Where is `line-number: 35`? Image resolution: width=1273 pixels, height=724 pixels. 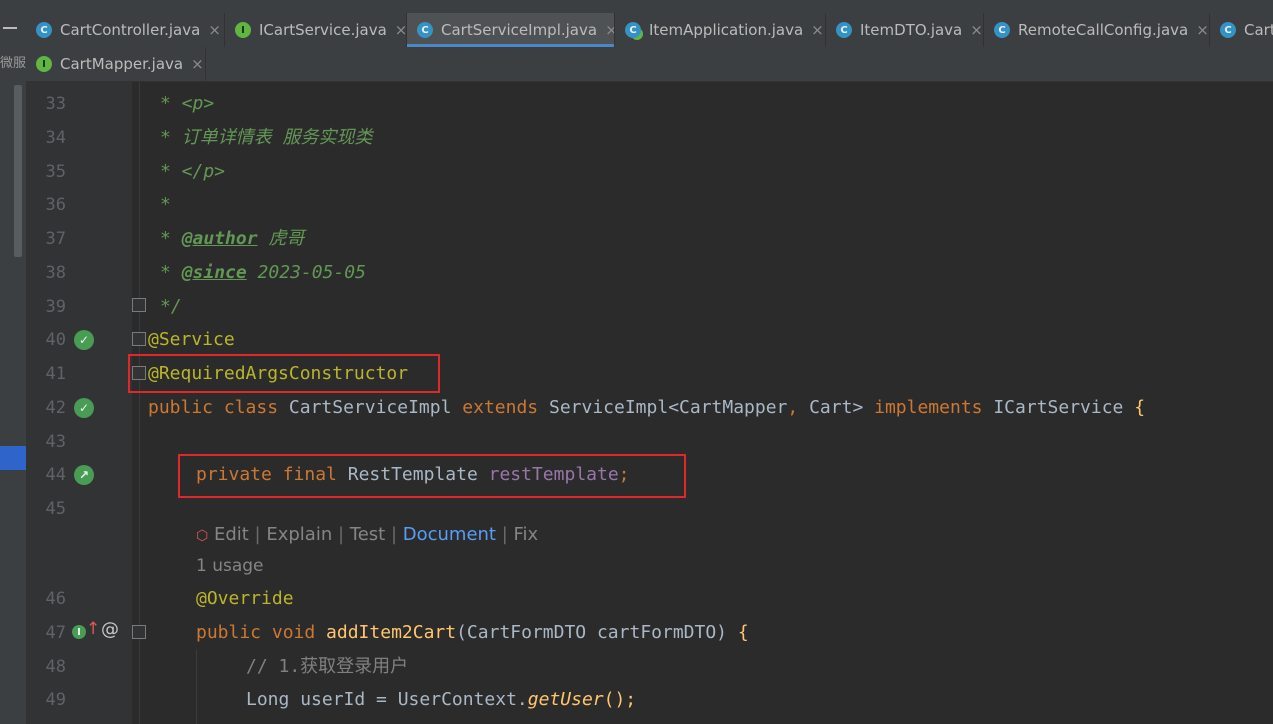 line-number: 35 is located at coordinates (55, 172).